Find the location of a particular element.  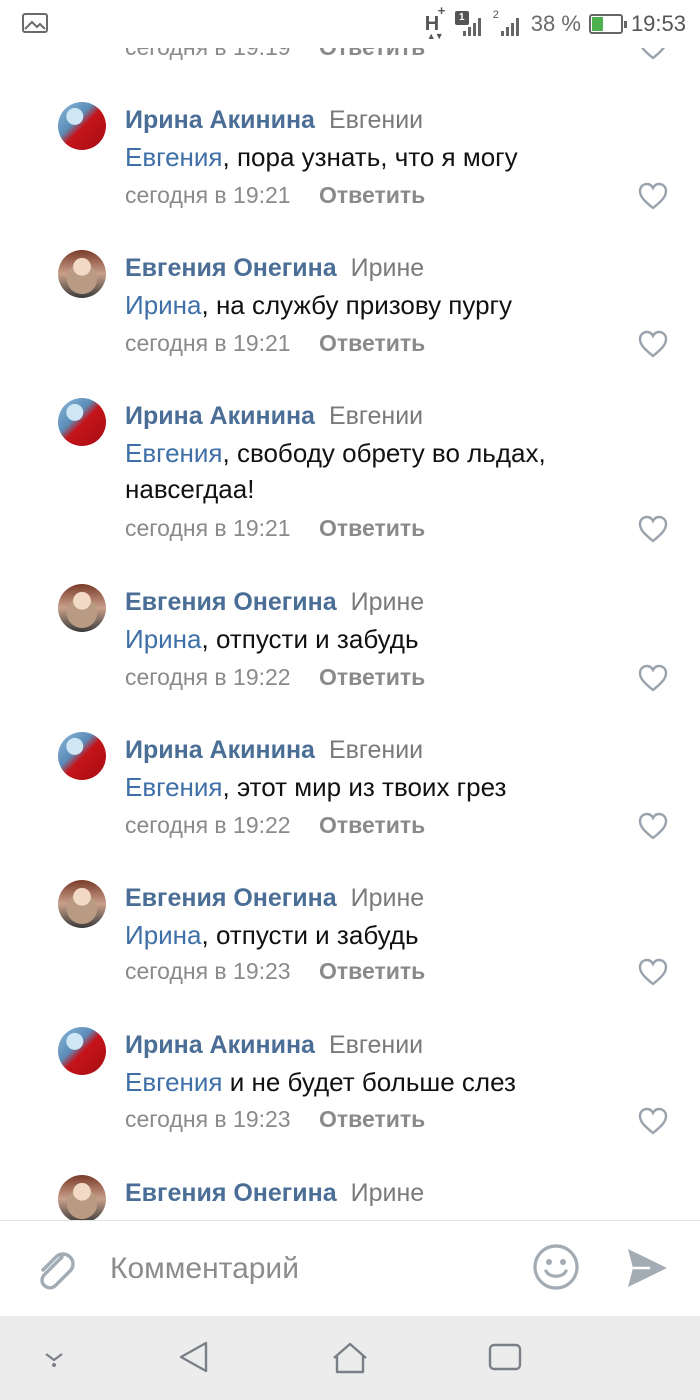

comment-input-bar is located at coordinates (350, 1268).